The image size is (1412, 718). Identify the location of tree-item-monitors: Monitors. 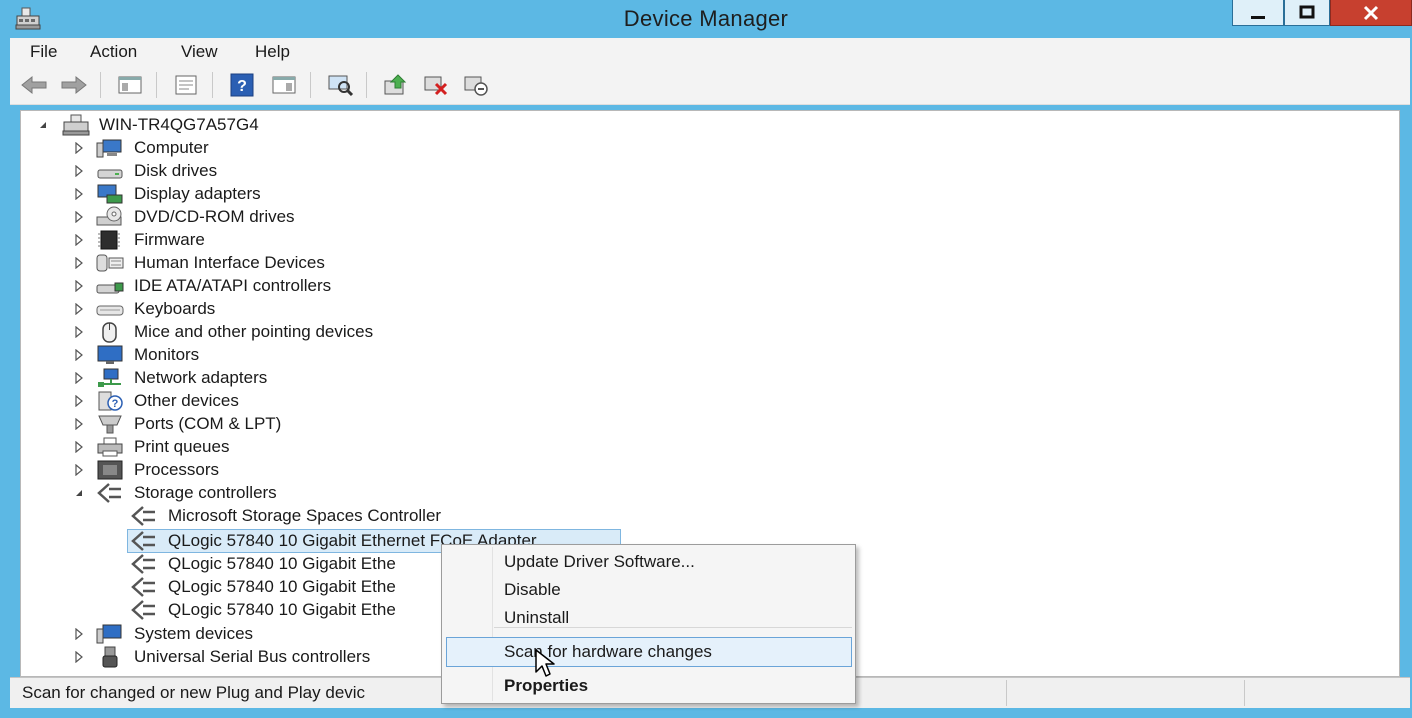
(221, 355).